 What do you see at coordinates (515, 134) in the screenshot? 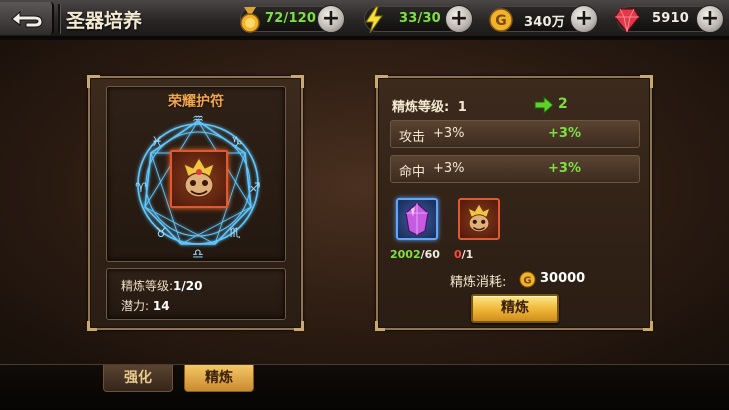
I see `attribute-row-attack: 攻击 +3% +3%` at bounding box center [515, 134].